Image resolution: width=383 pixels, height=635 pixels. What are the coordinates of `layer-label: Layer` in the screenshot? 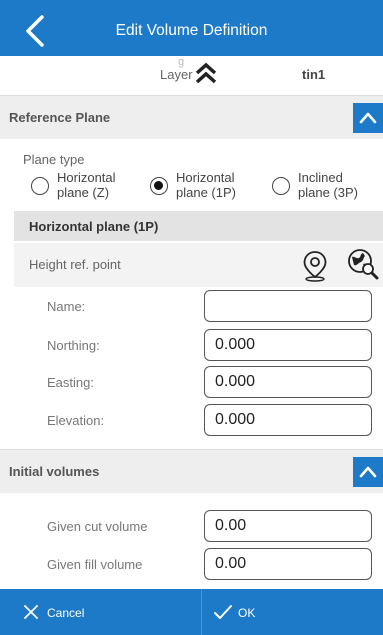 It's located at (176, 74).